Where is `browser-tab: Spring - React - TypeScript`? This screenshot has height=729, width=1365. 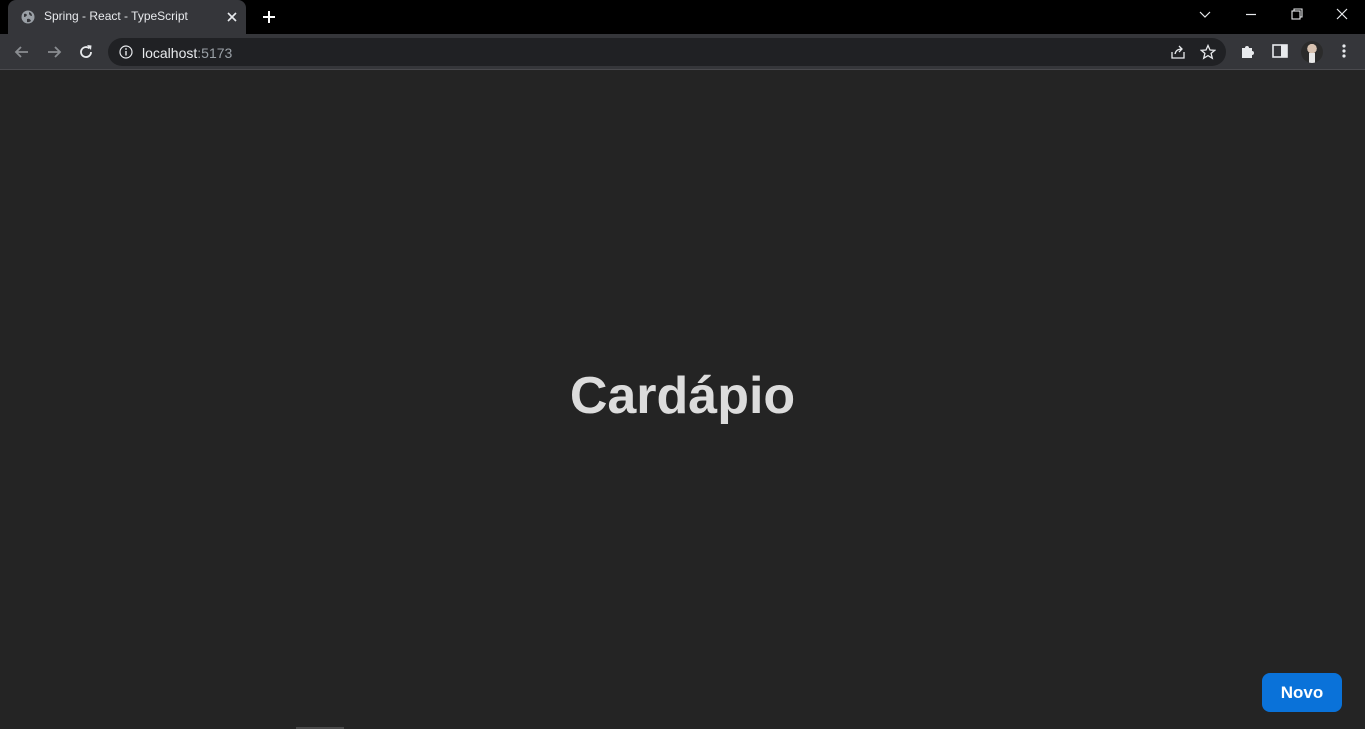
browser-tab: Spring - React - TypeScript is located at coordinates (127, 17).